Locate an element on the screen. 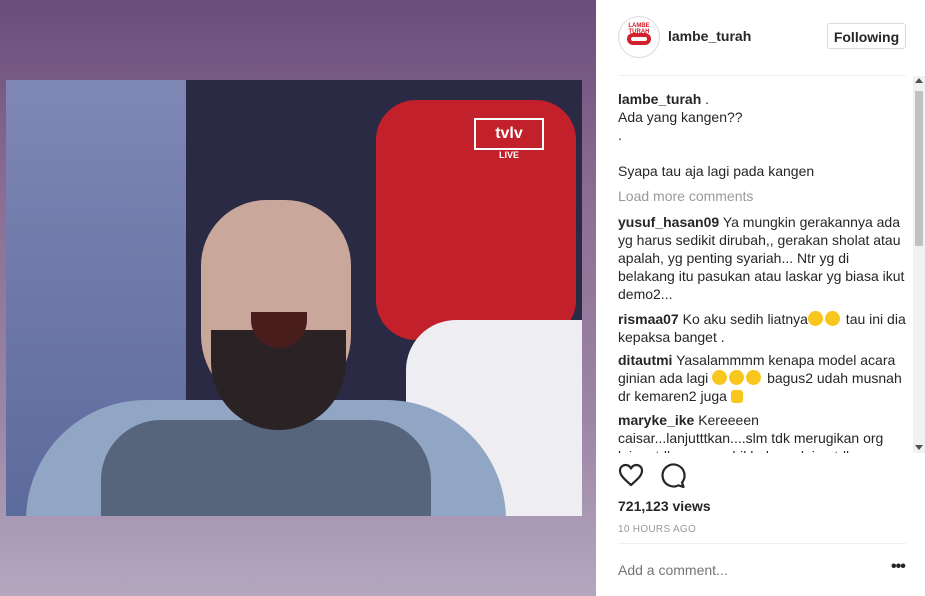 This screenshot has height=596, width=925. caption-suffix: . is located at coordinates (707, 99).